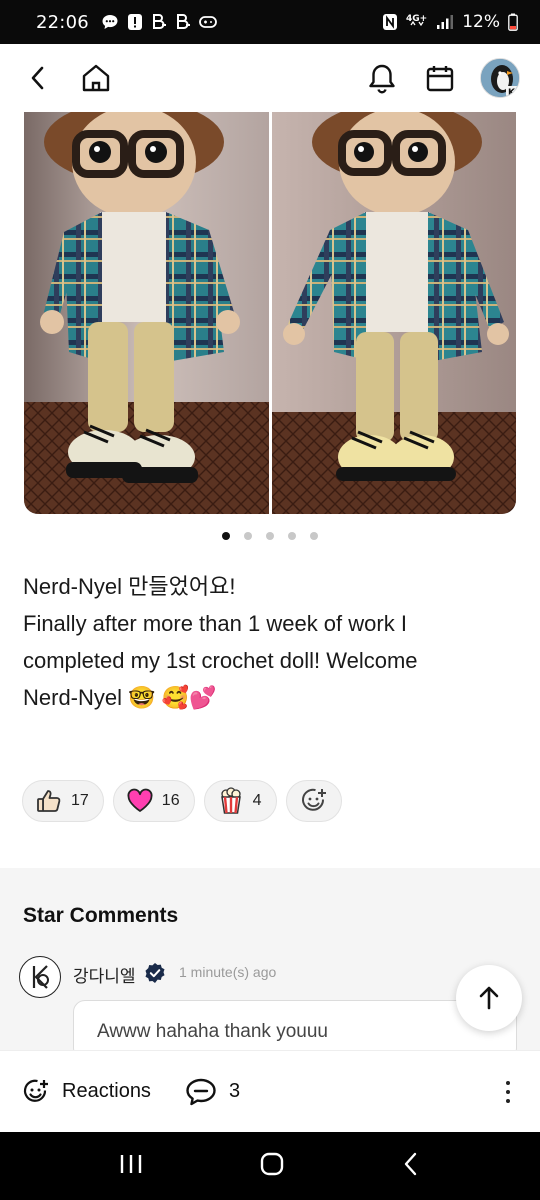 Image resolution: width=540 pixels, height=1200 pixels. I want to click on system-nav-bar, so click(270, 1166).